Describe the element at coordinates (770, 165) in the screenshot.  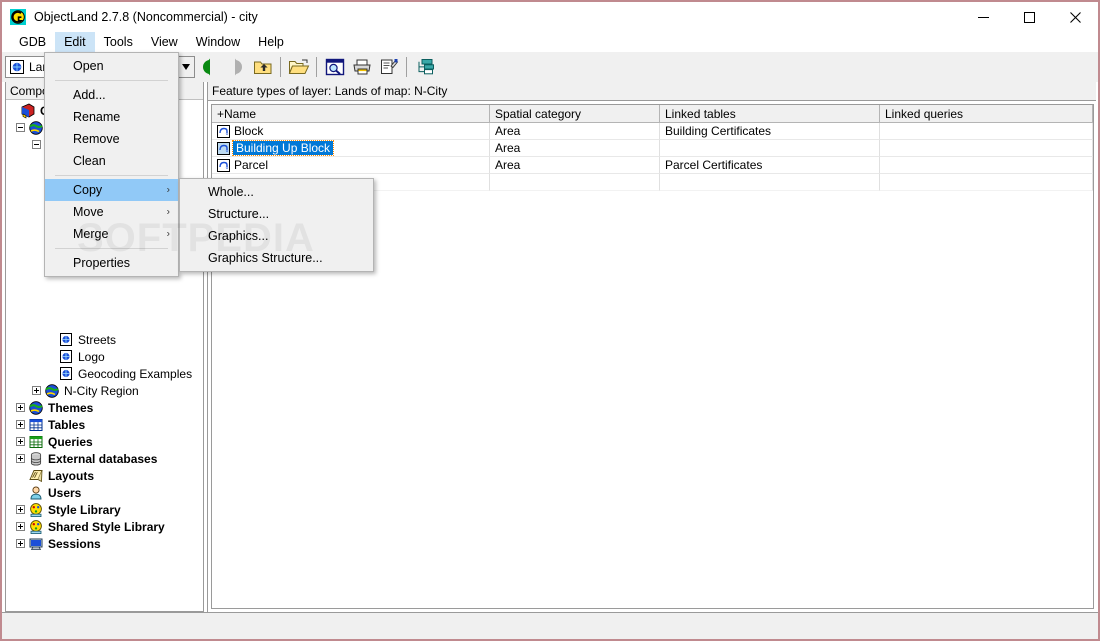
I see `cell-linked-tables: Parcel Certificates` at that location.